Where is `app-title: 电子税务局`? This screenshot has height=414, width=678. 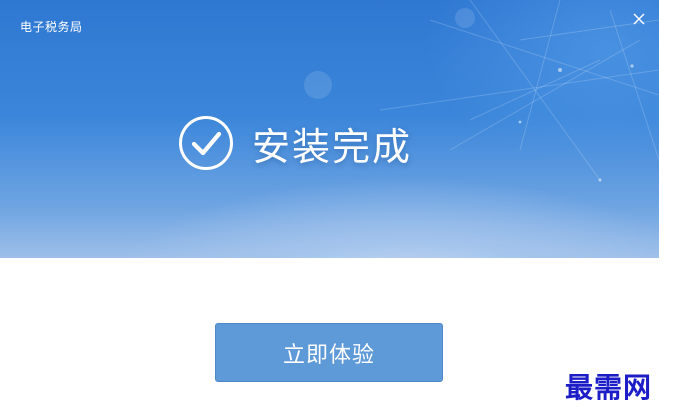
app-title: 电子税务局 is located at coordinates (51, 27).